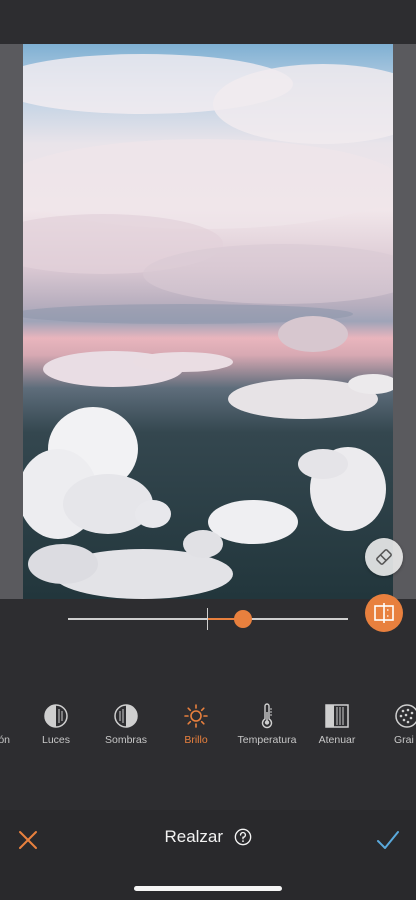 This screenshot has height=900, width=416. I want to click on top-bar, so click(208, 22).